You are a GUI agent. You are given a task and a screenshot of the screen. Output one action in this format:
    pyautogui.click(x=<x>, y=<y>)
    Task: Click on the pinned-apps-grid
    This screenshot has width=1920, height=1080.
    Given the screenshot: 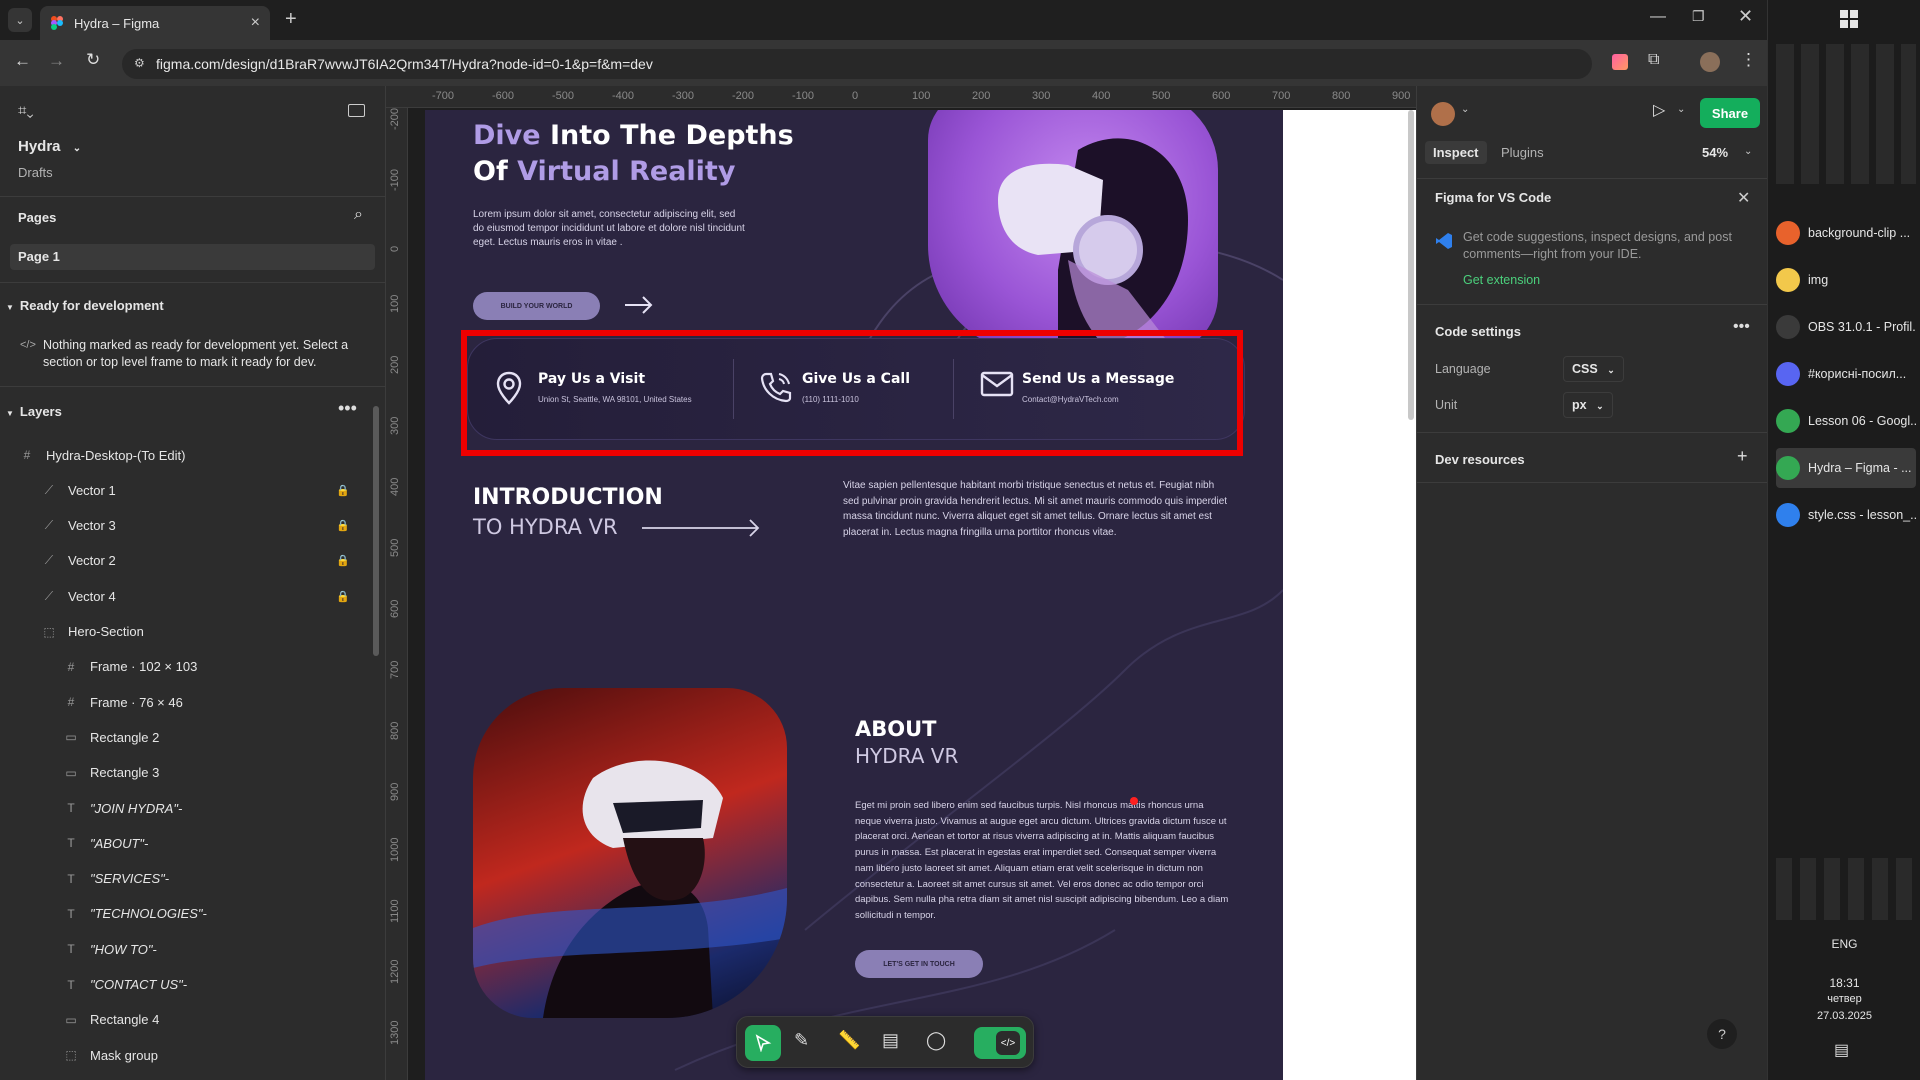 What is the action you would take?
    pyautogui.click(x=1846, y=114)
    